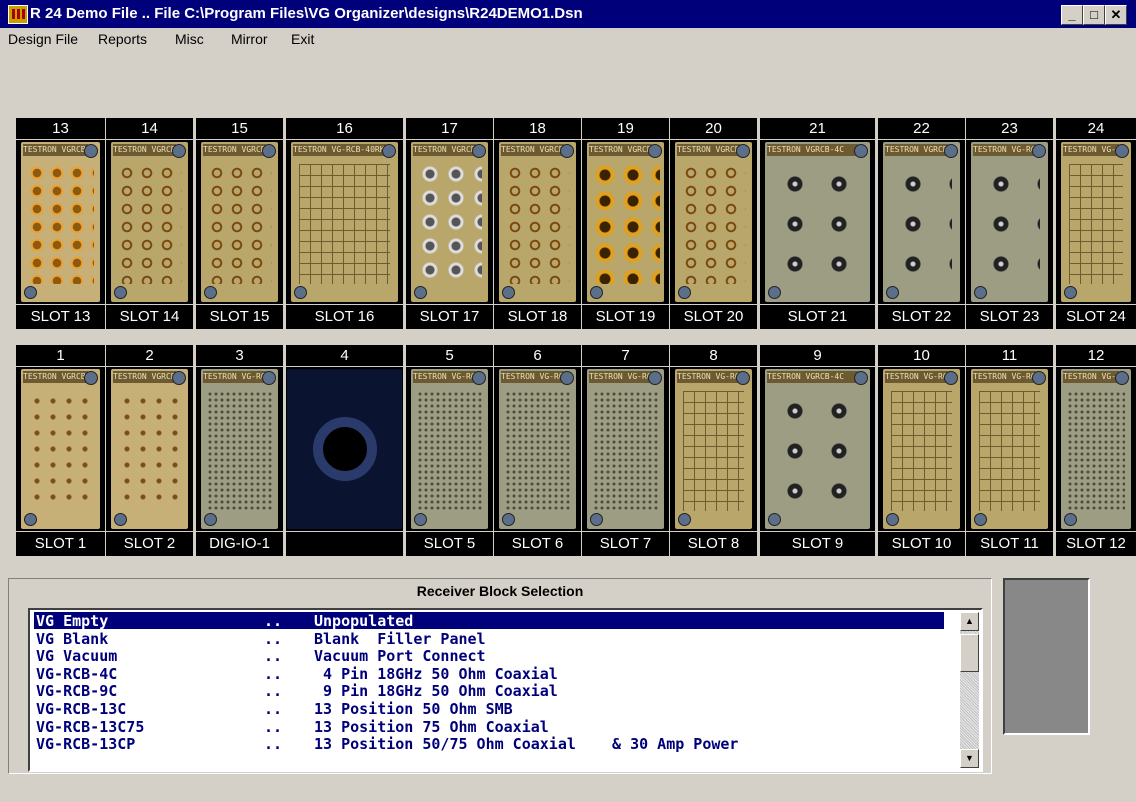  I want to click on receiver-list-item: VG-RCB-4C.. 4 Pin 18GHz 50 Ohm Coaxial, so click(489, 673).